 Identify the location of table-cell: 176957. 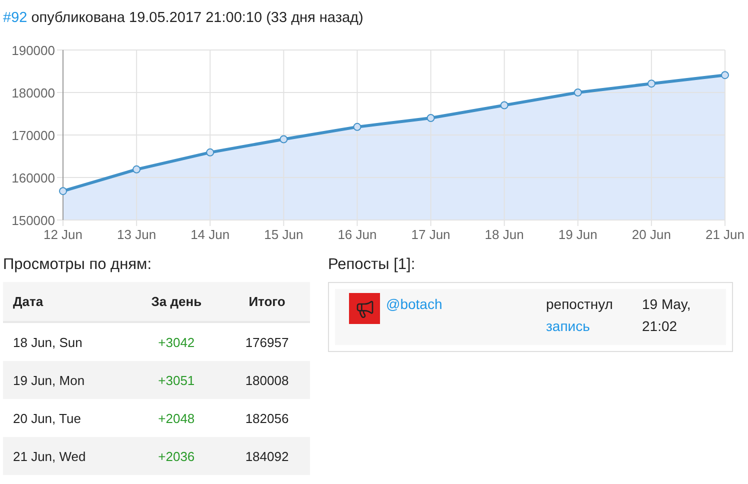
(267, 341).